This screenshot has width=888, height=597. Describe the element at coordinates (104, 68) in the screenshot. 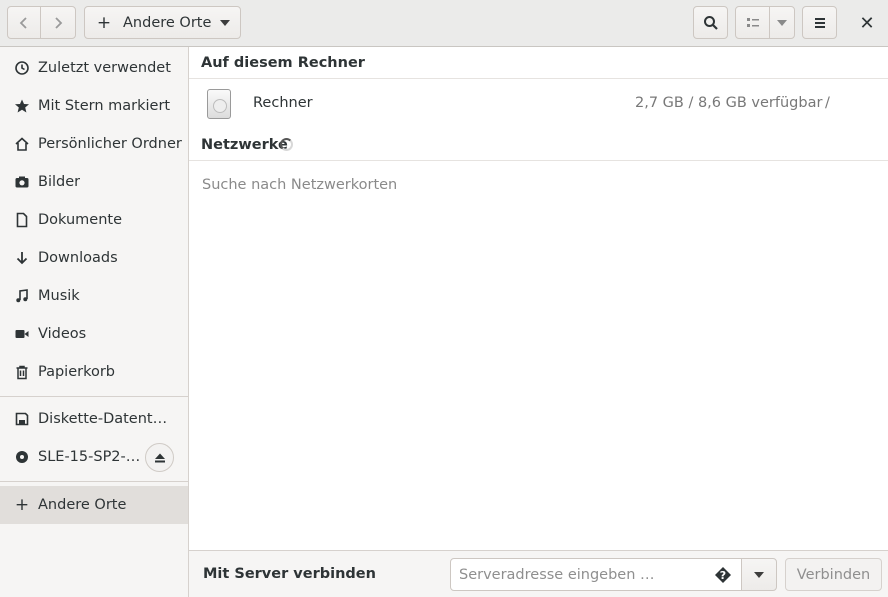

I see `sidebar-item-label: Zuletzt verwendet` at that location.